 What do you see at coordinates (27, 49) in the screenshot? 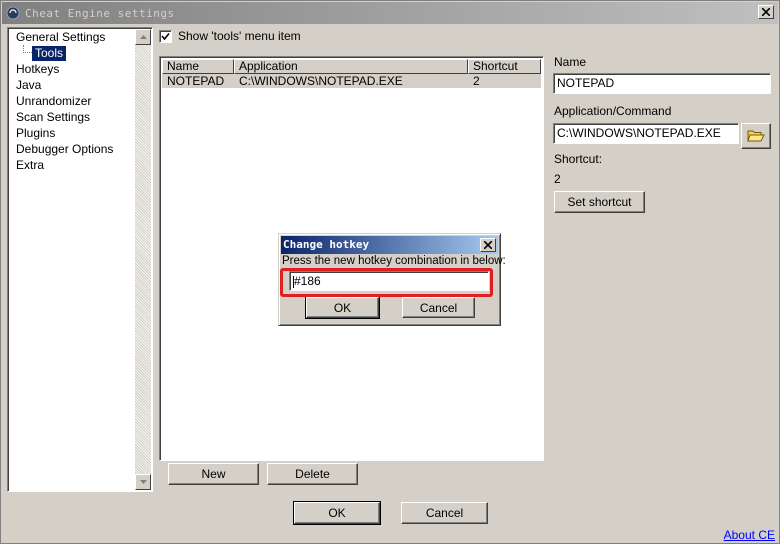
I see `tree-connector` at bounding box center [27, 49].